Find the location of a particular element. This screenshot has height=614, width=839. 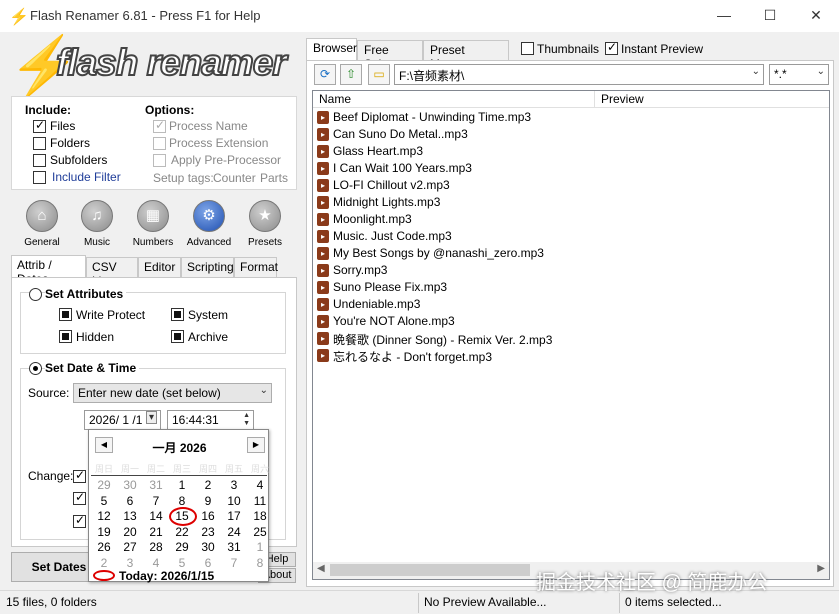

next-month-button: ▶ is located at coordinates (256, 445).